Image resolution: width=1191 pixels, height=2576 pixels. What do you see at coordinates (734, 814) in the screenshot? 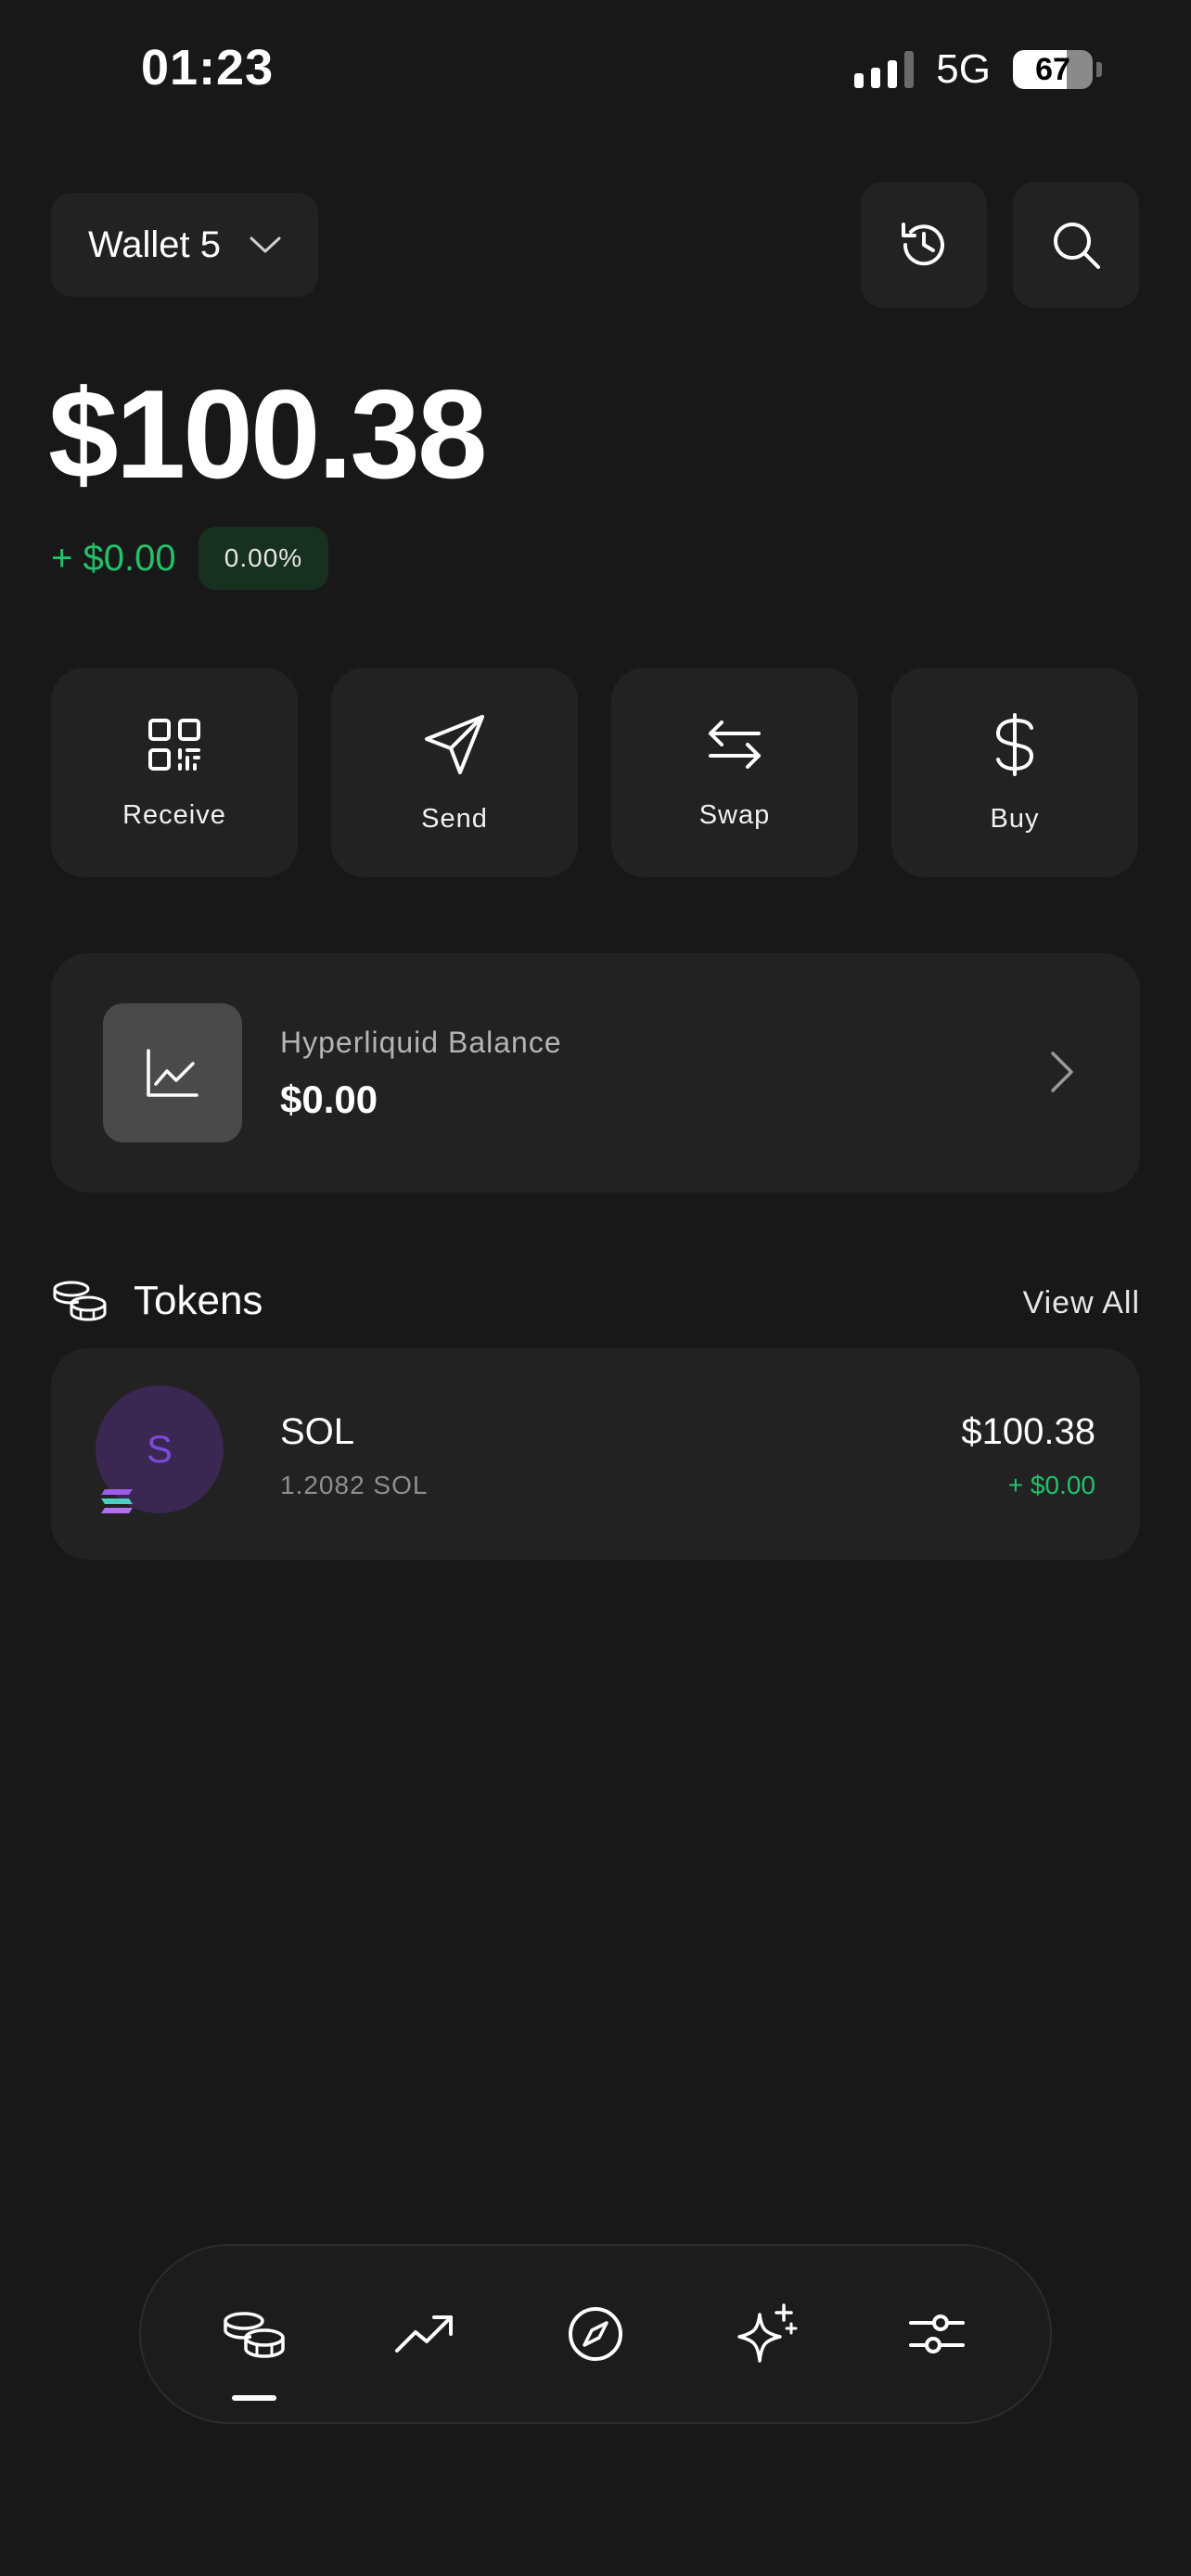
I see `swap-label: Swap` at bounding box center [734, 814].